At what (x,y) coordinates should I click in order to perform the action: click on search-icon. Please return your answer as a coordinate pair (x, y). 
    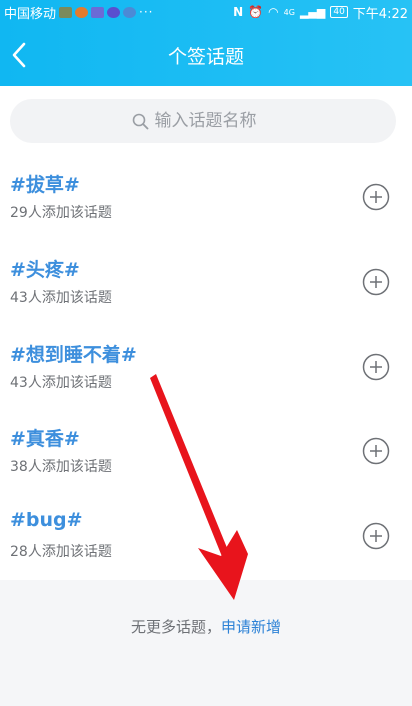
    Looking at the image, I should click on (140, 121).